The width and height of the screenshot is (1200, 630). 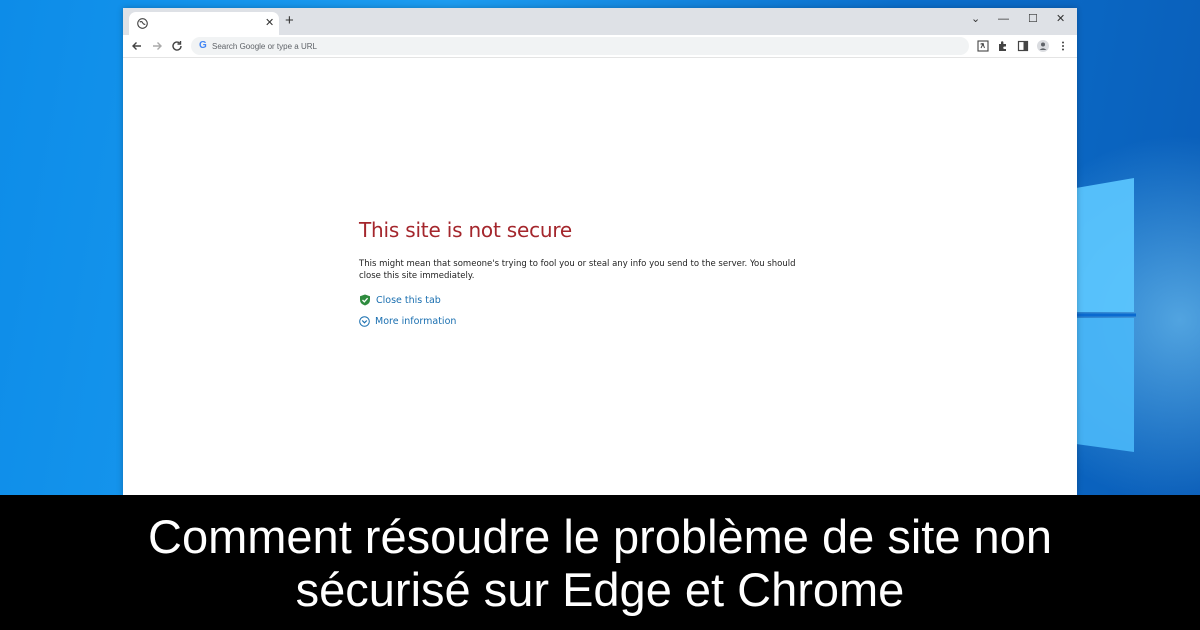 What do you see at coordinates (365, 300) in the screenshot?
I see `shield-check-icon` at bounding box center [365, 300].